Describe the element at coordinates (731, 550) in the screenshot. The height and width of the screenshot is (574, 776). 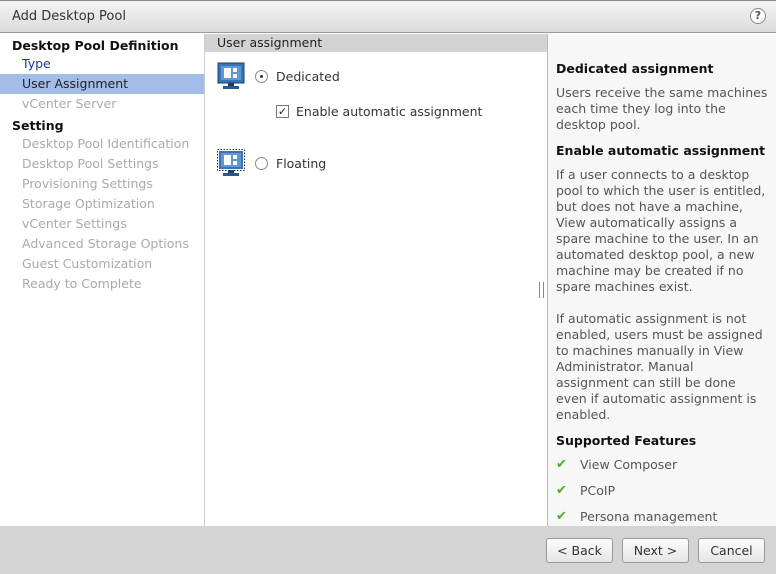
I see `cancel-button: Cancel` at that location.